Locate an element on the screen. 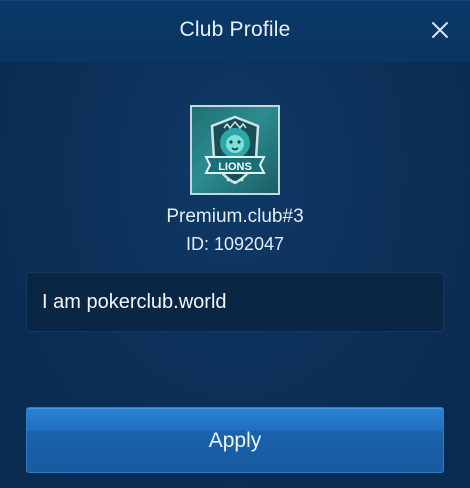  club-description-text: I am pokerclub.world is located at coordinates (134, 302).